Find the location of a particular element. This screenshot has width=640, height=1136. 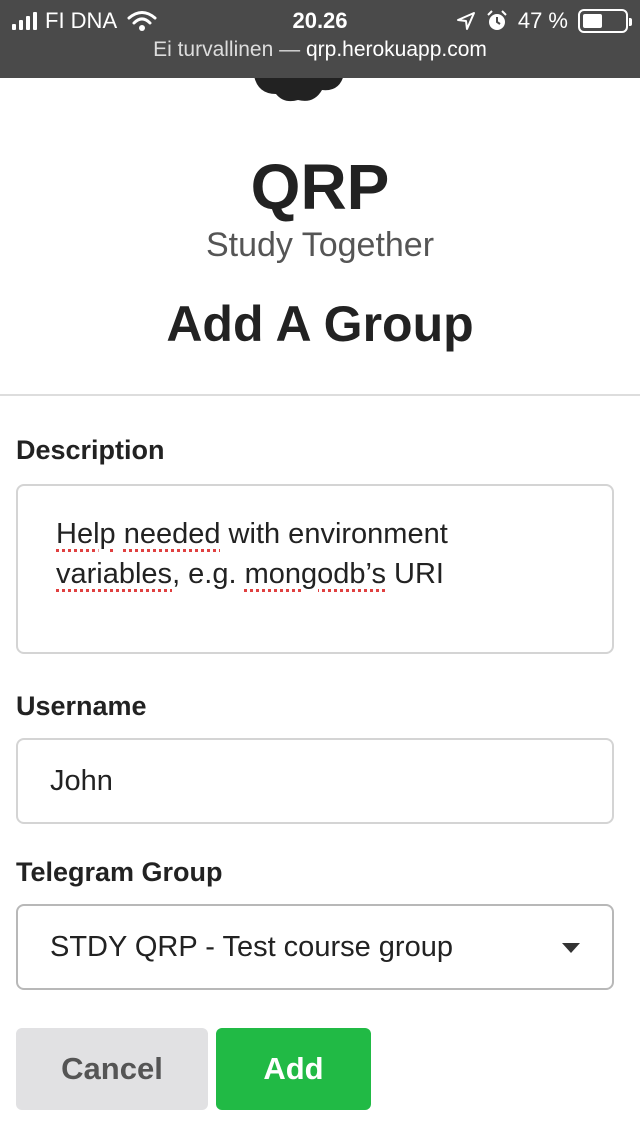

url-bar: Ei turvallinen — qrp.herokuapp.com is located at coordinates (320, 50).